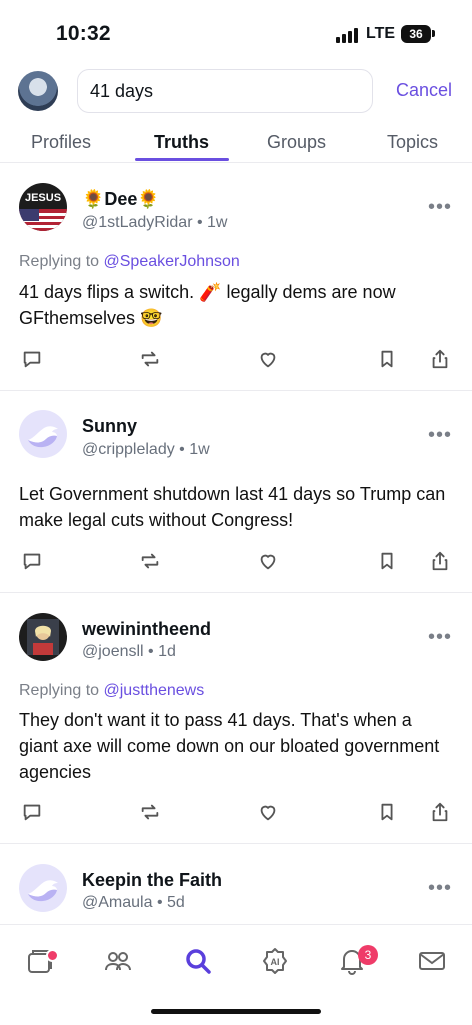 The height and width of the screenshot is (1025, 472). I want to click on signal-icon, so click(347, 35).